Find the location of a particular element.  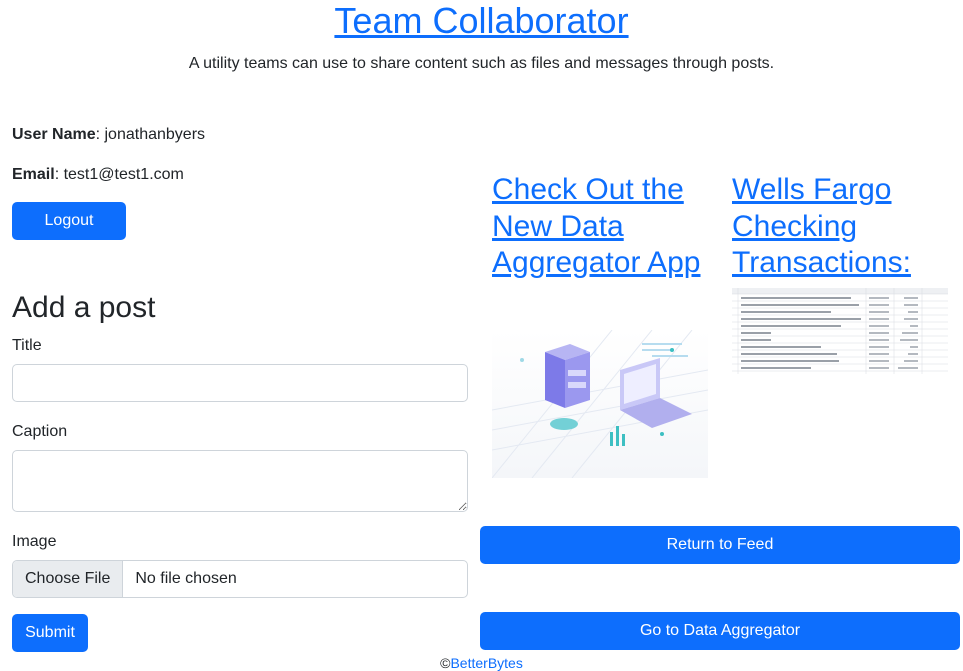

add-post-heading: Add a post is located at coordinates (84, 307).